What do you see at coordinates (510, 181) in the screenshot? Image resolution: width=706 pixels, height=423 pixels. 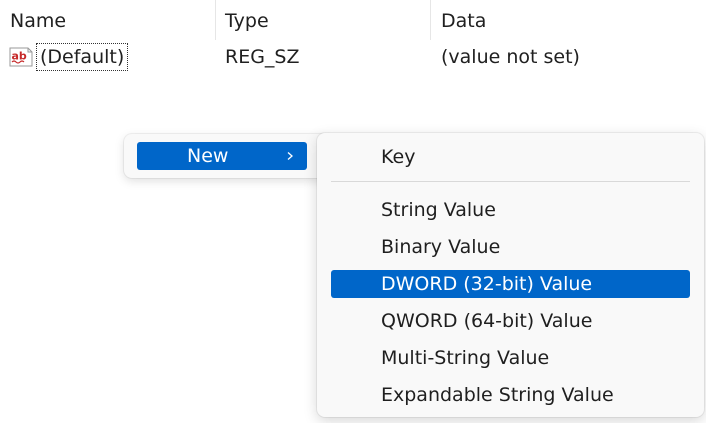 I see `menu-divider` at bounding box center [510, 181].